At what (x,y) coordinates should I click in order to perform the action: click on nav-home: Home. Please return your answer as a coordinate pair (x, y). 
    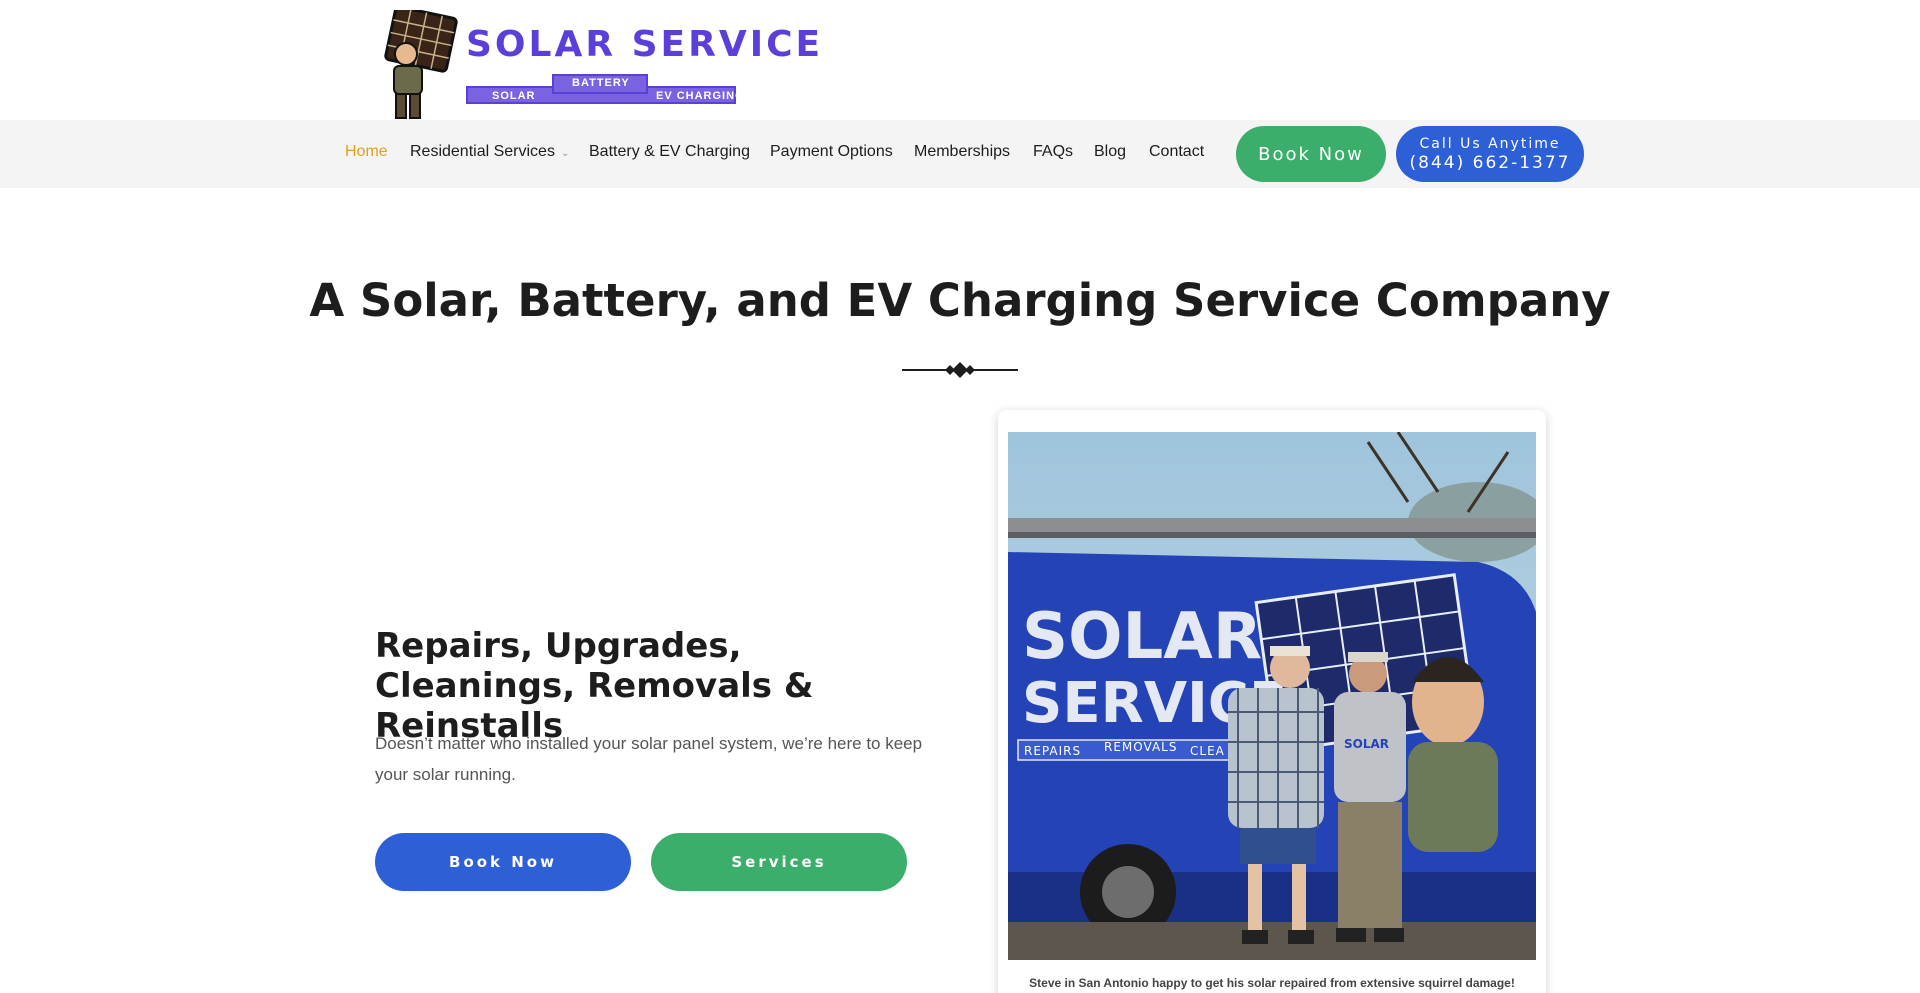
    Looking at the image, I should click on (366, 152).